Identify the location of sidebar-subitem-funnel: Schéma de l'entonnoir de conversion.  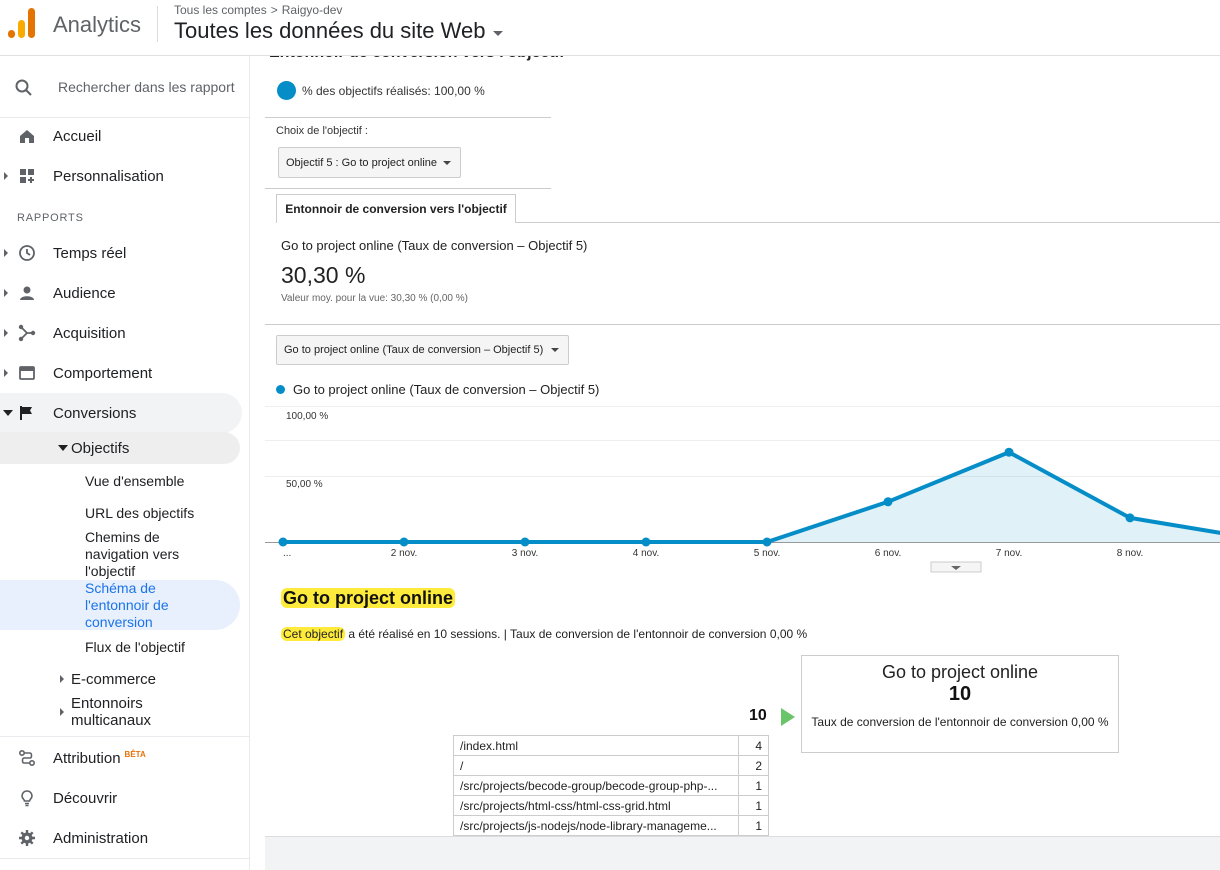
(150, 605).